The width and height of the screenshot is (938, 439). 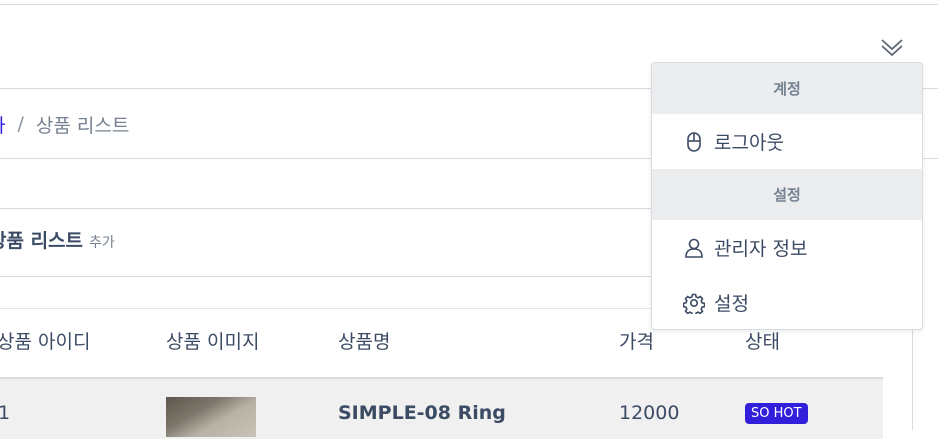 I want to click on header-dropdown-toggle, so click(x=892, y=47).